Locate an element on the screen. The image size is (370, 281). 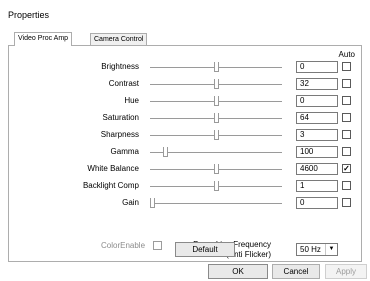
saturation-slider-thumb is located at coordinates (216, 118).